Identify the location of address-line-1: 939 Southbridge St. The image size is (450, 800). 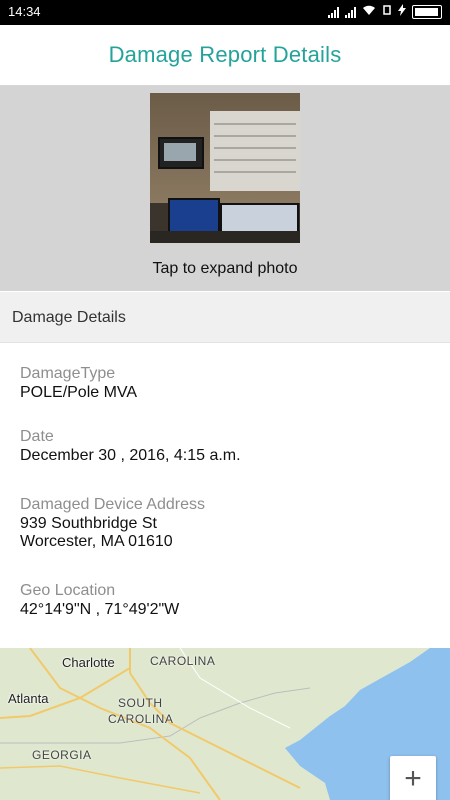
(88, 523).